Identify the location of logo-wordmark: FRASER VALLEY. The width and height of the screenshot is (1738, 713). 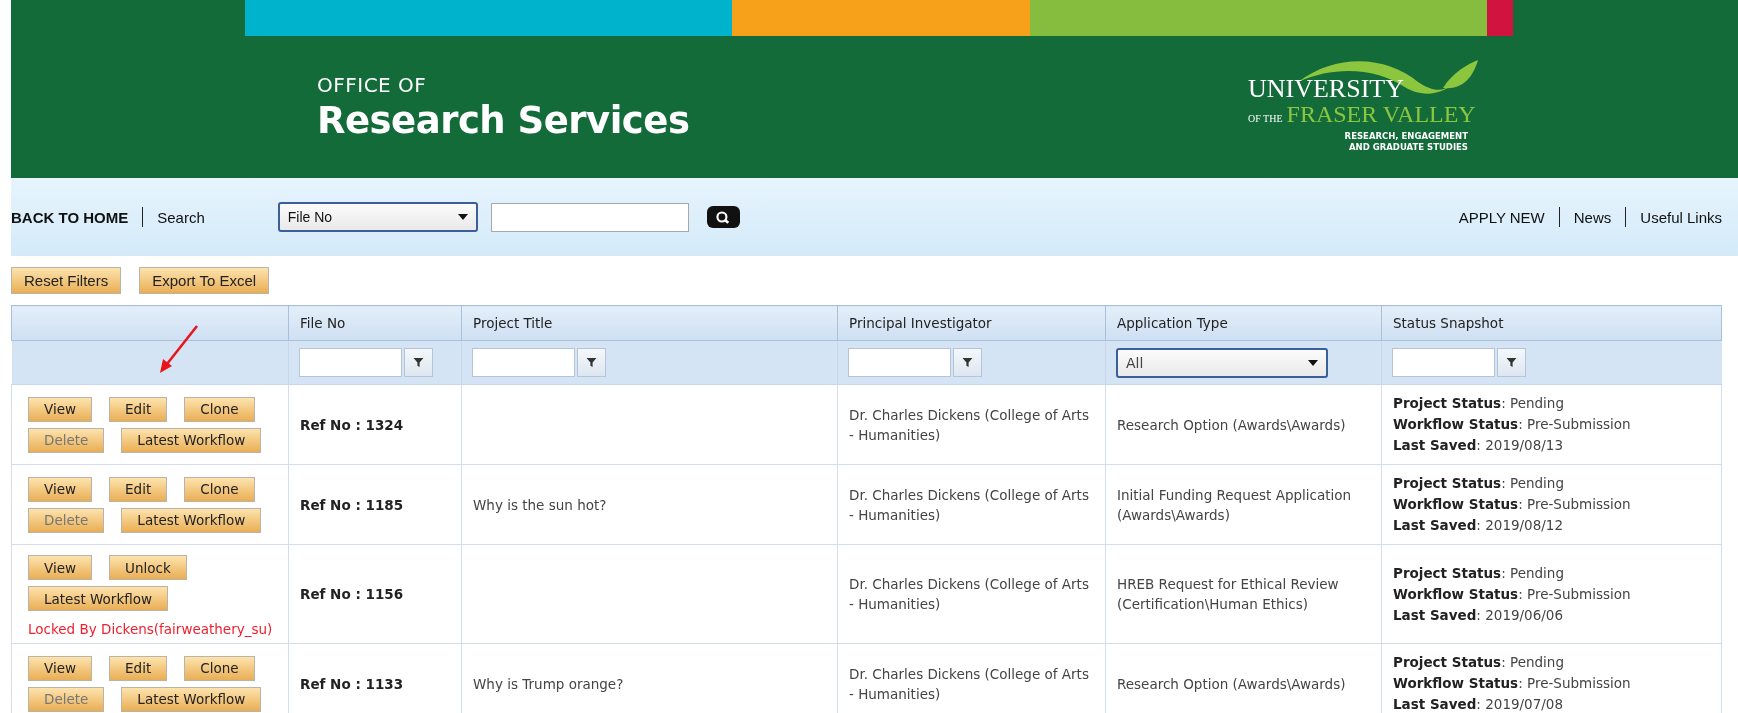
(1381, 114).